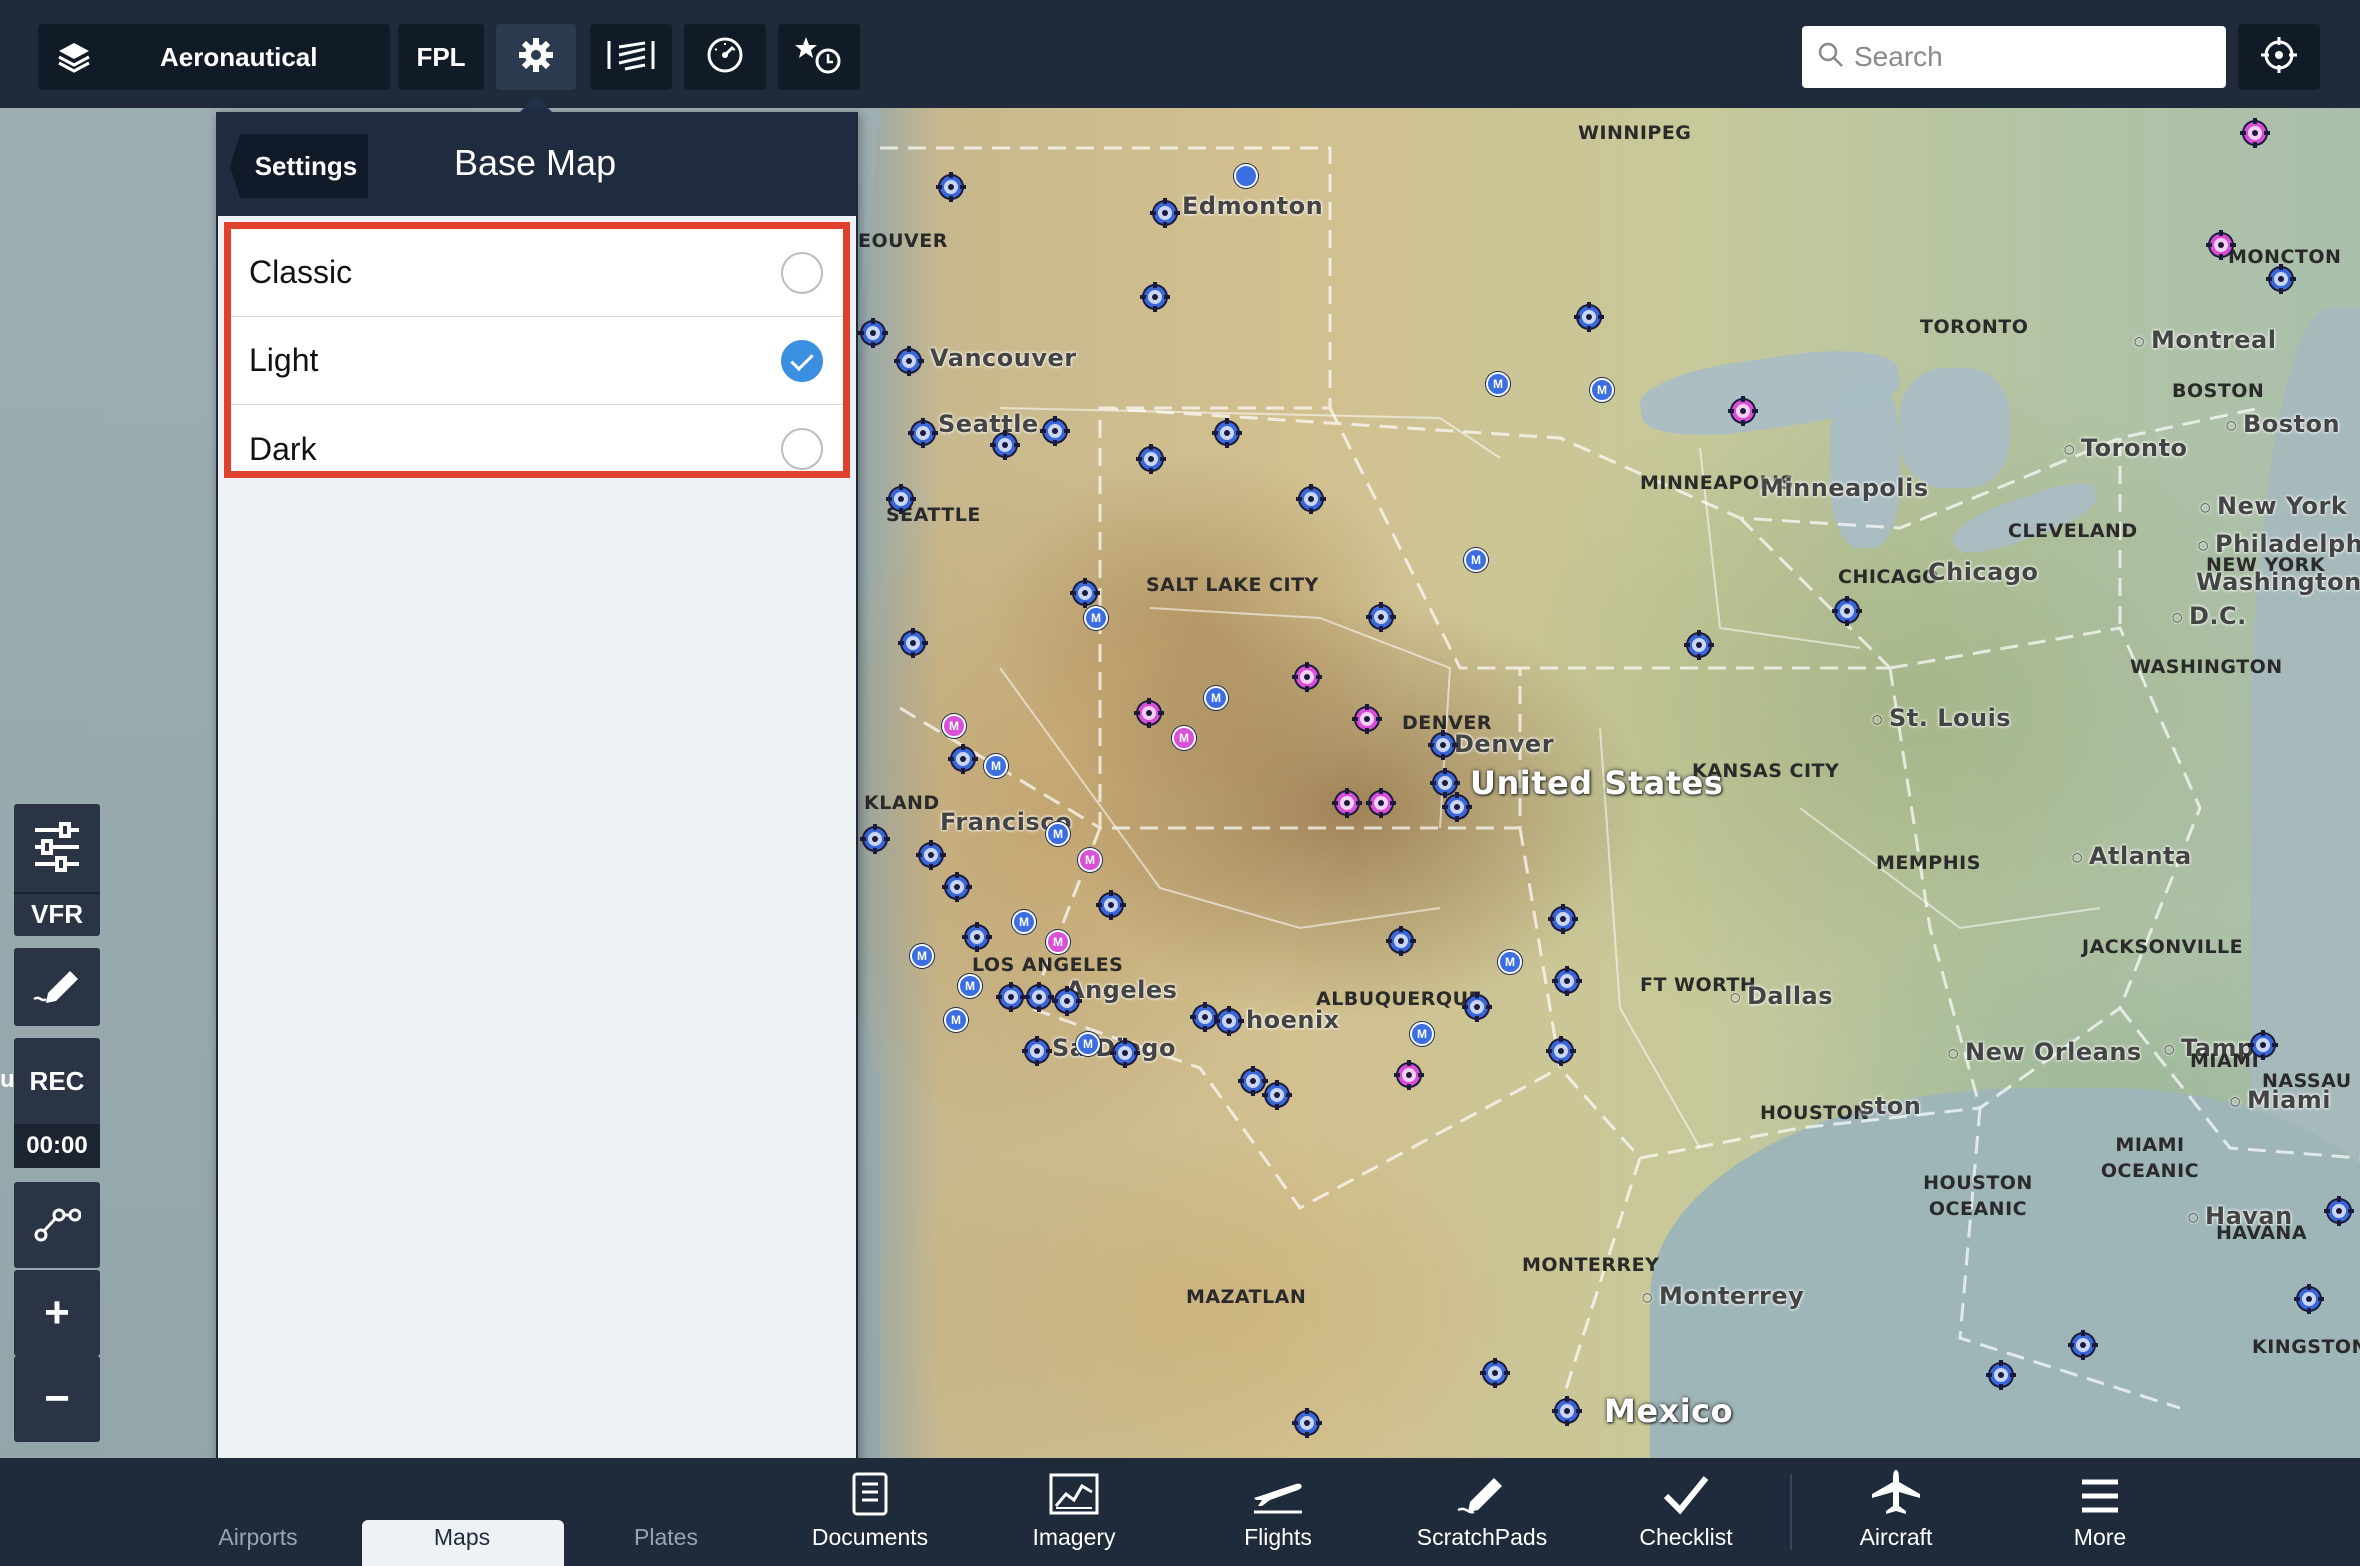 This screenshot has height=1566, width=2360. What do you see at coordinates (57, 1225) in the screenshot?
I see `route-button` at bounding box center [57, 1225].